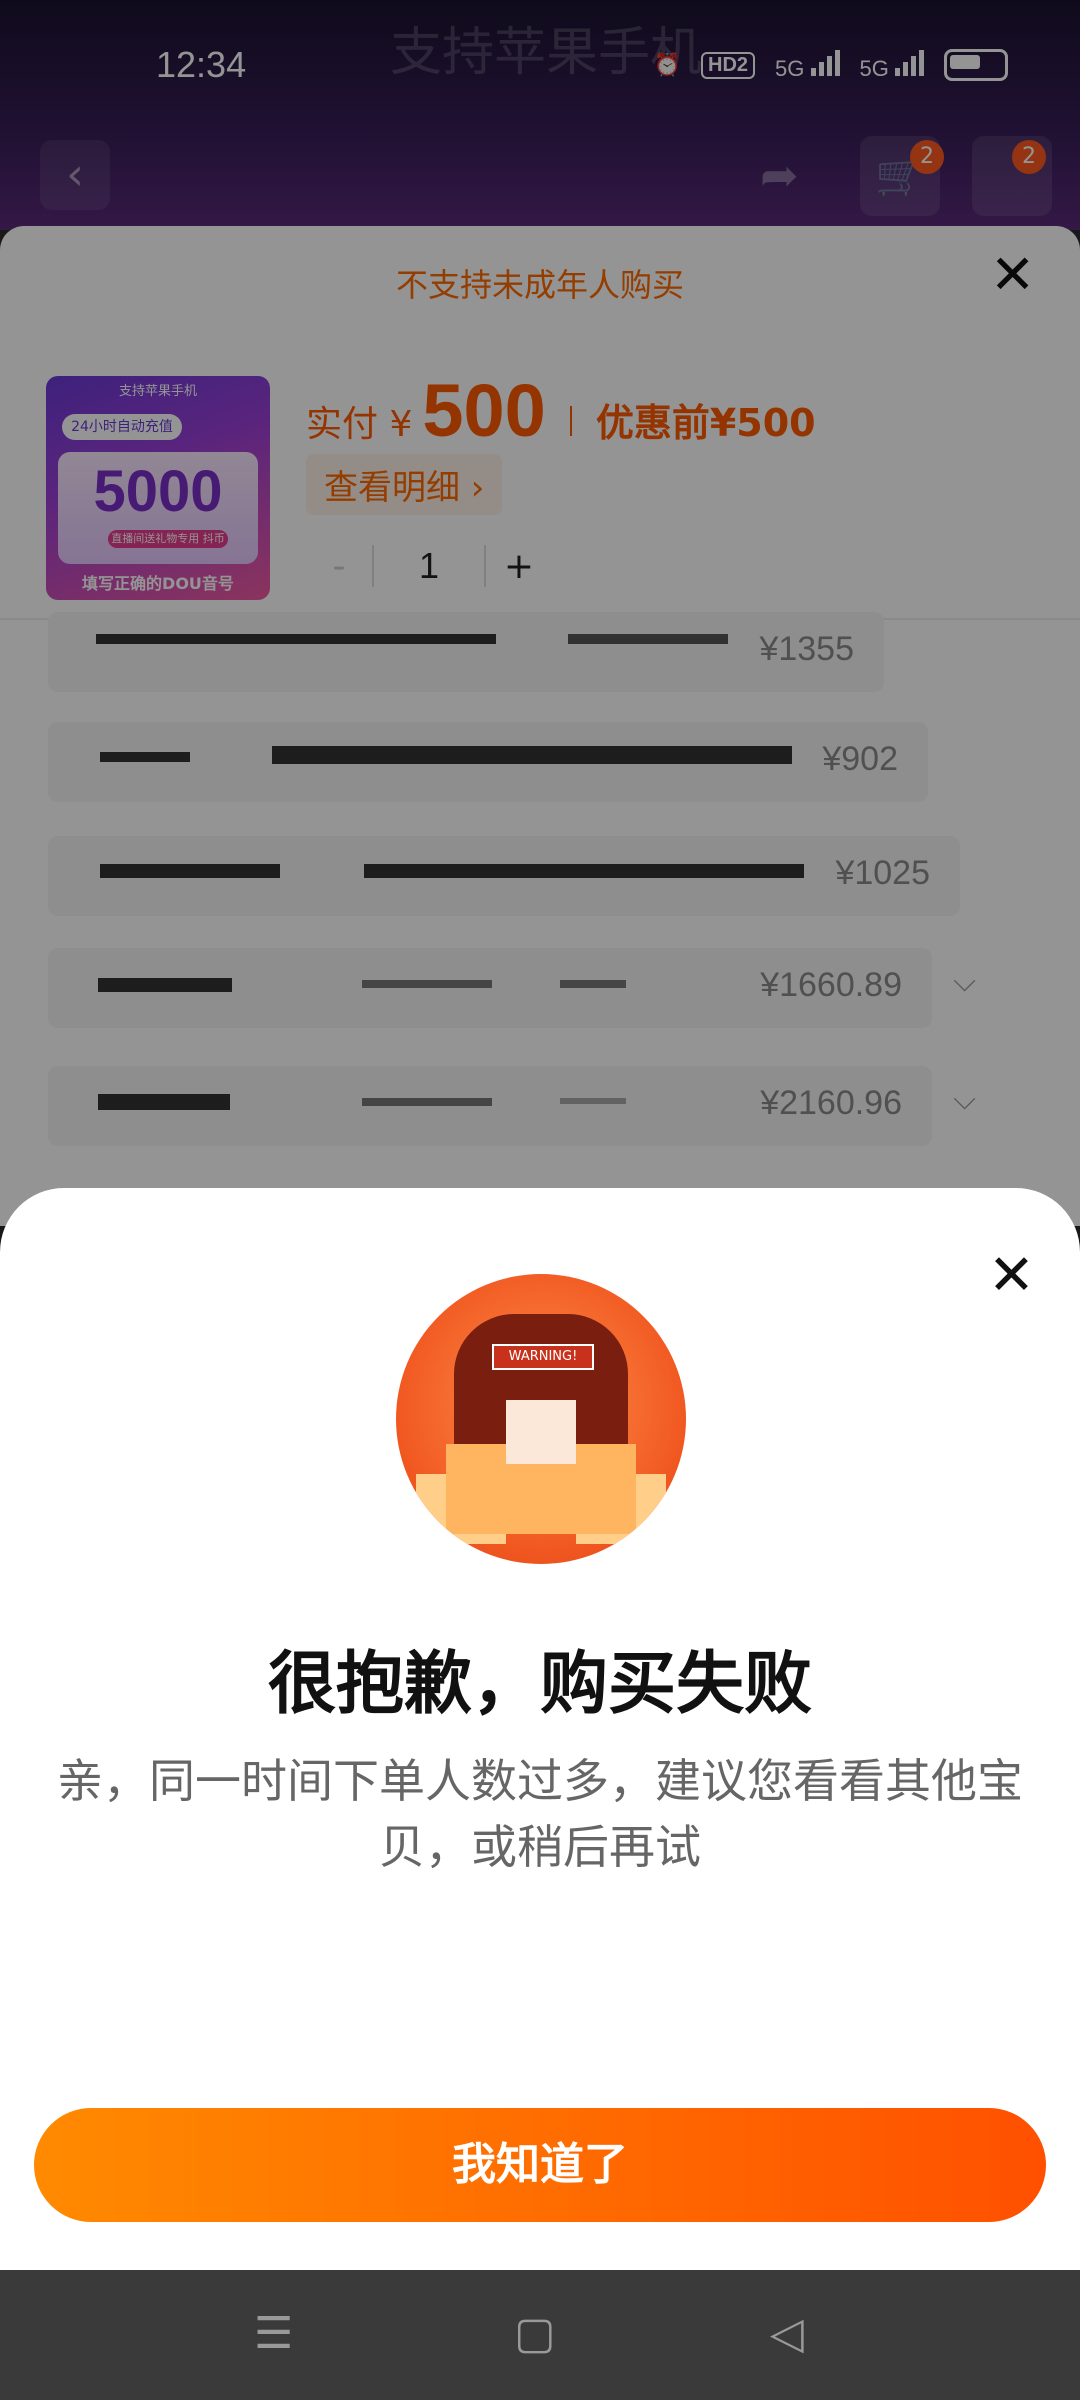  Describe the element at coordinates (1011, 1276) in the screenshot. I see `close-icon: ✕` at that location.